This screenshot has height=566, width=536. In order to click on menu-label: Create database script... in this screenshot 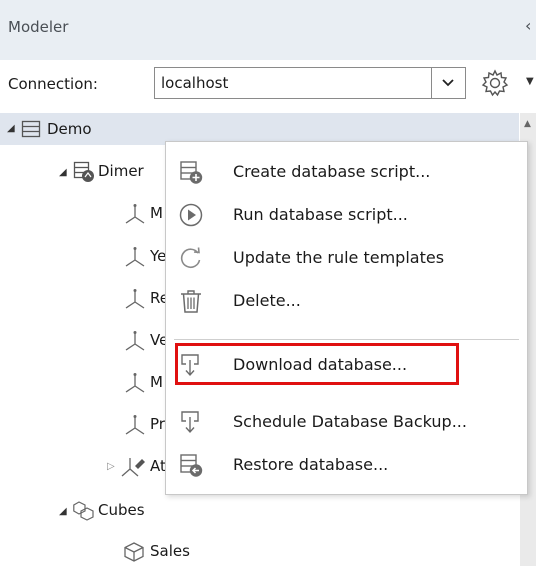, I will do `click(332, 171)`.